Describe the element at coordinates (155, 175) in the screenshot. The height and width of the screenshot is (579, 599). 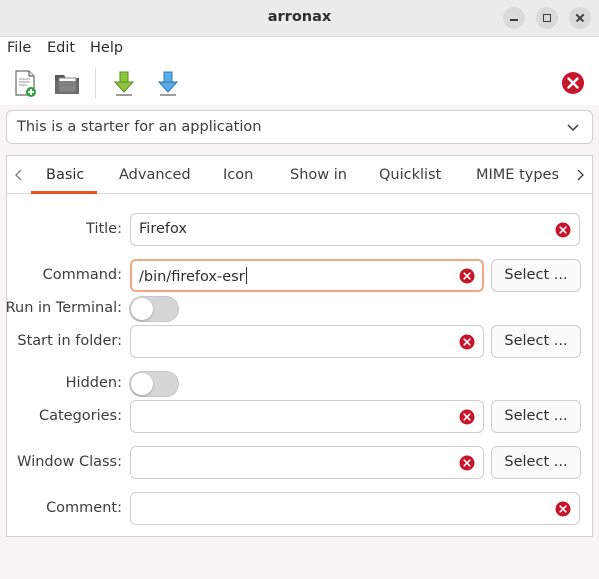
I see `tab-advanced: Advanced` at that location.